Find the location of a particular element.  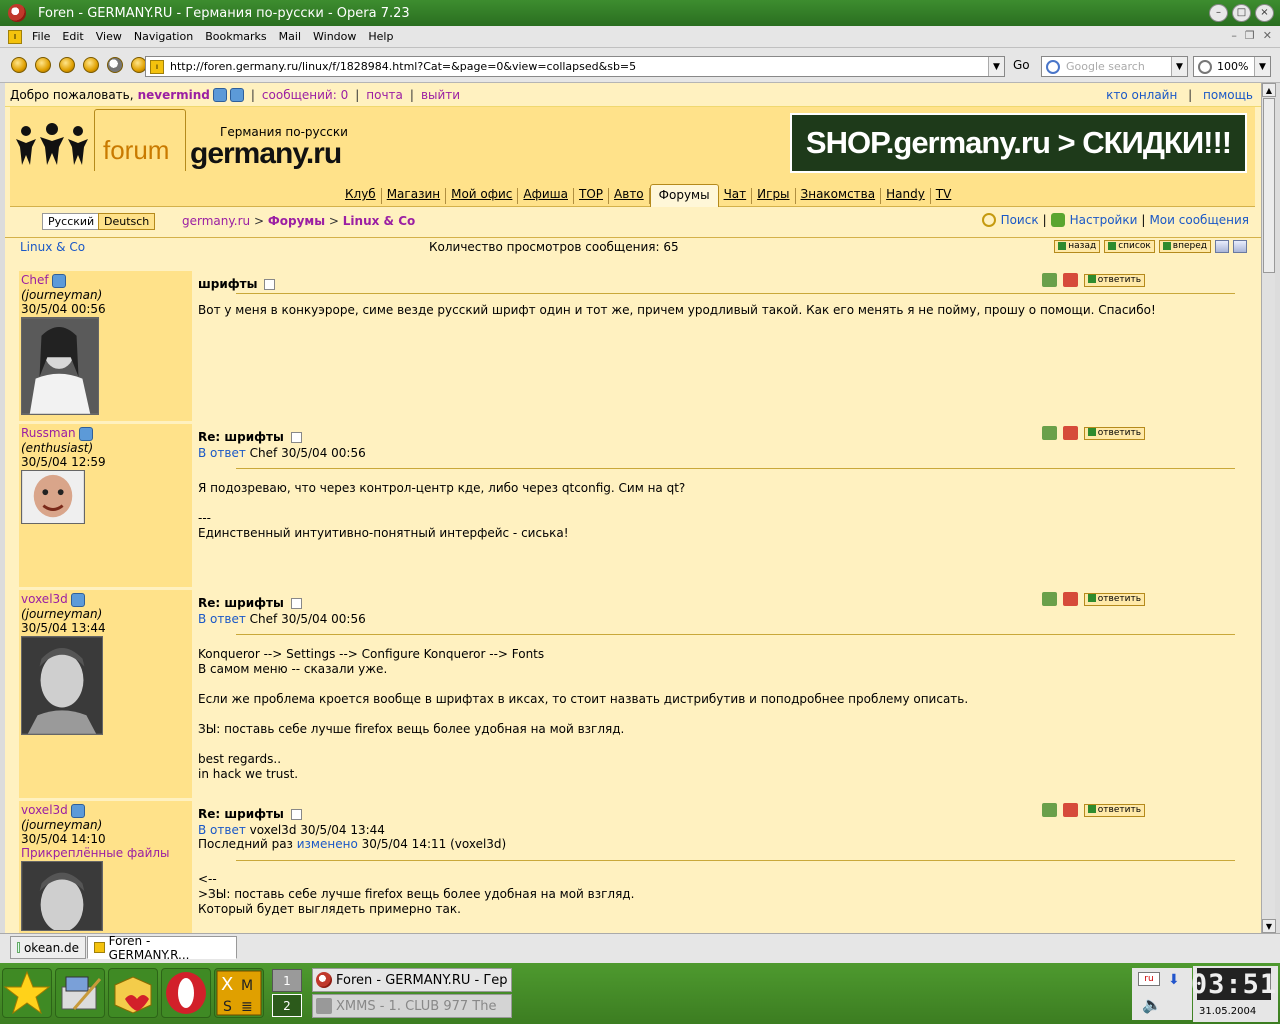

forward-icon is located at coordinates (43, 65).